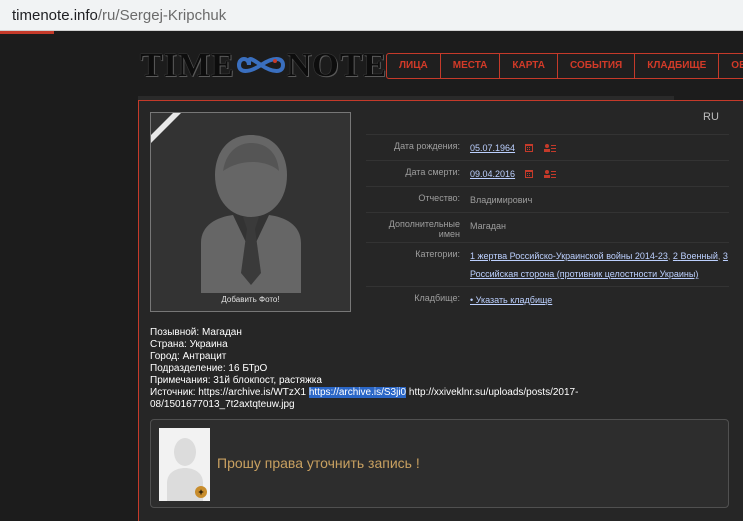 The width and height of the screenshot is (743, 521). I want to click on extra-names-row: Дополнительные имен Магадан, so click(547, 227).